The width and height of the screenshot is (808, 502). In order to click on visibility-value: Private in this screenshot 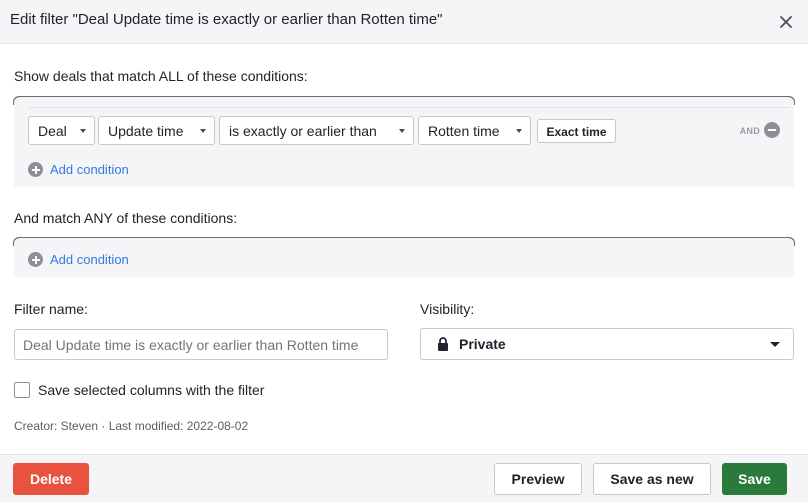, I will do `click(482, 344)`.